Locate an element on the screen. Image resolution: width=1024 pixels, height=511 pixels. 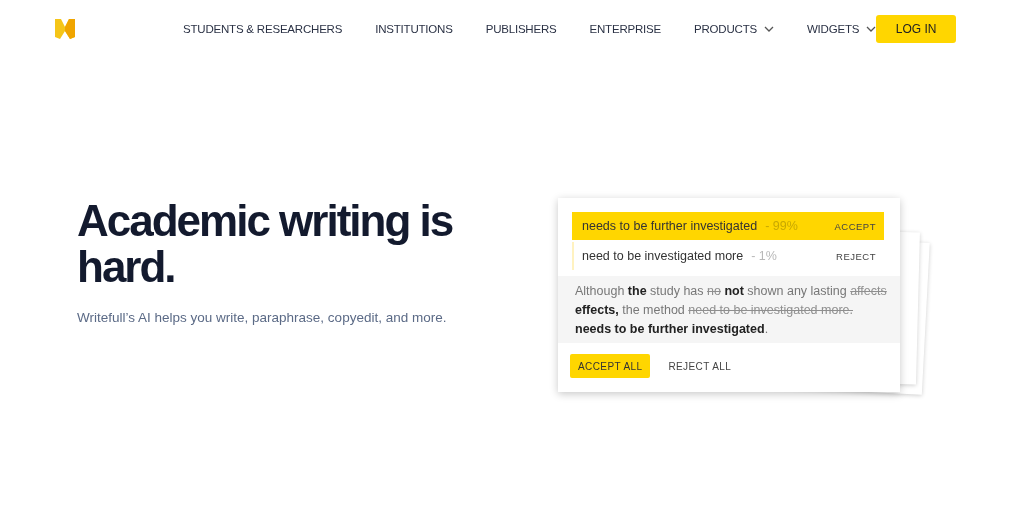
reject-all-button: REJECT ALL is located at coordinates (700, 366).